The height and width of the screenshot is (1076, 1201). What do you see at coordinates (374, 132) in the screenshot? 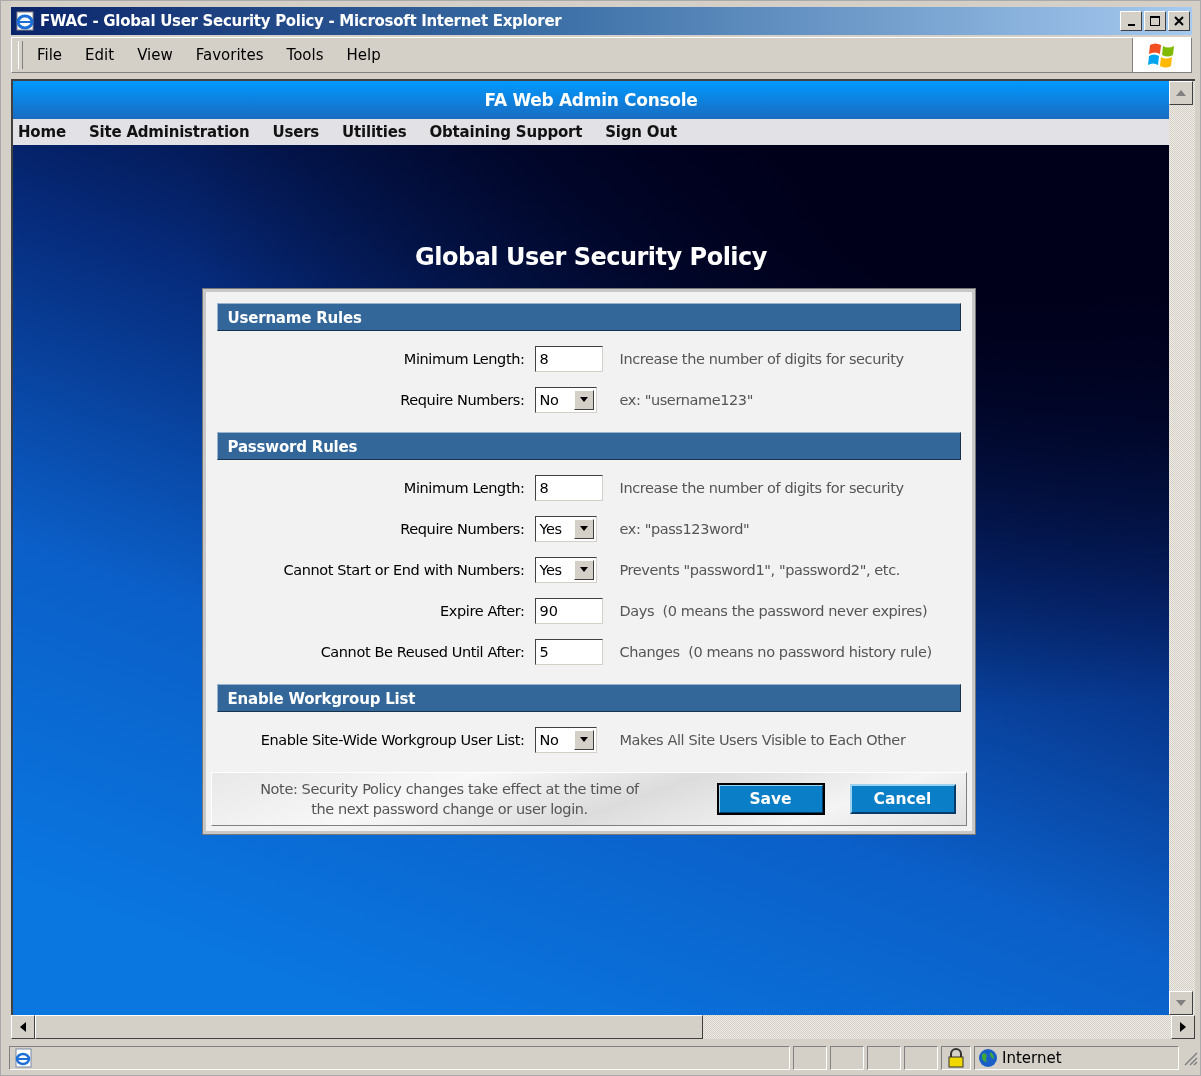
I see `nav-link: Utilities` at bounding box center [374, 132].